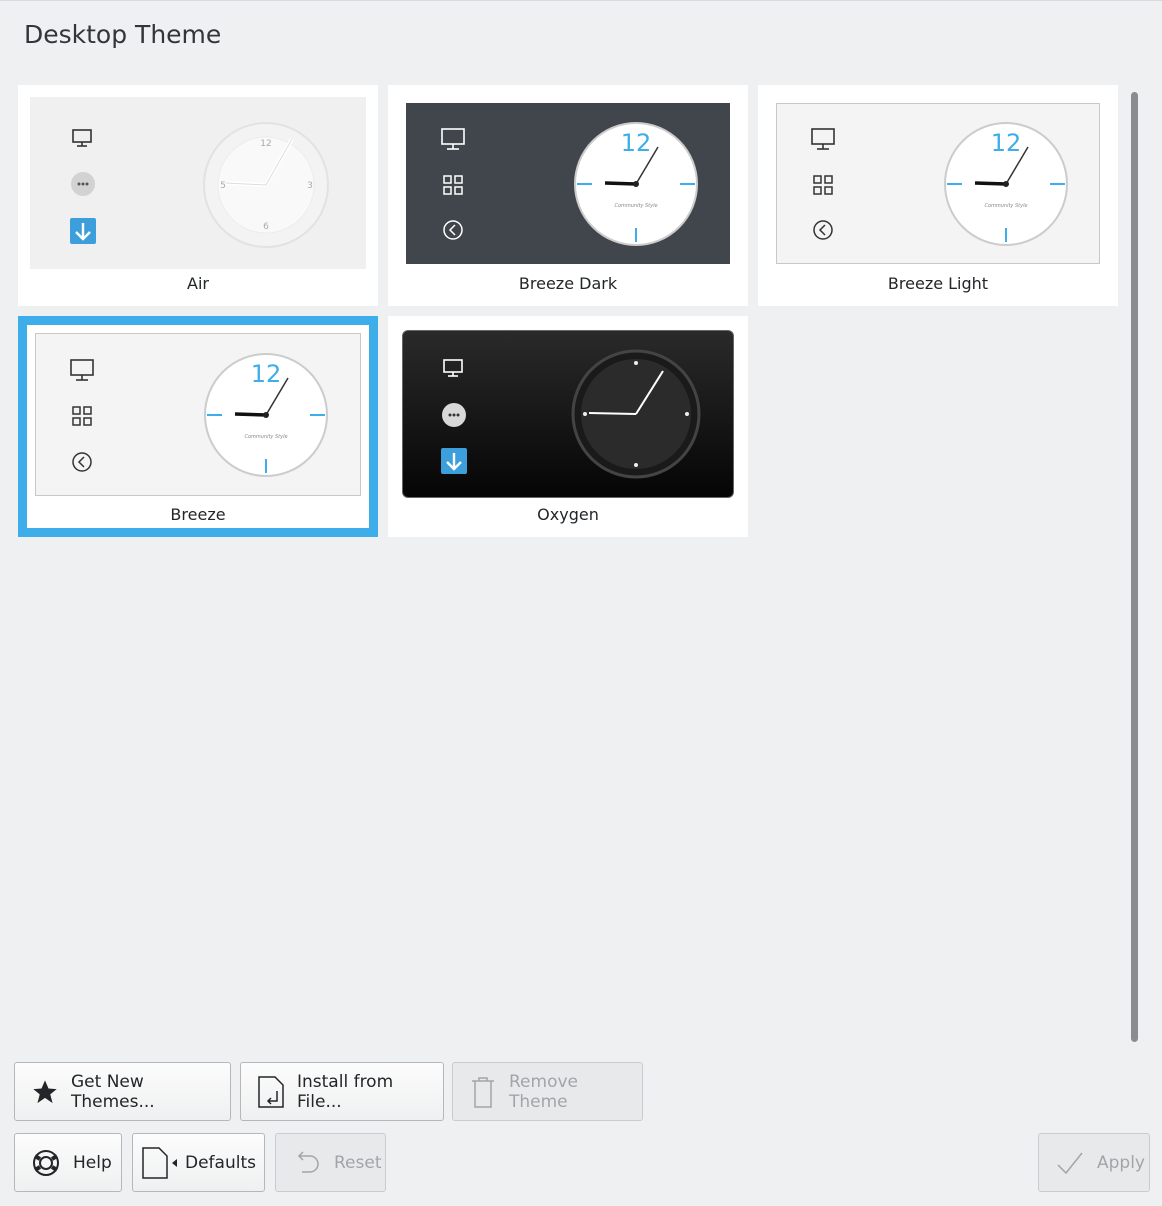 The height and width of the screenshot is (1206, 1162). I want to click on theme-name: Breeze, so click(198, 514).